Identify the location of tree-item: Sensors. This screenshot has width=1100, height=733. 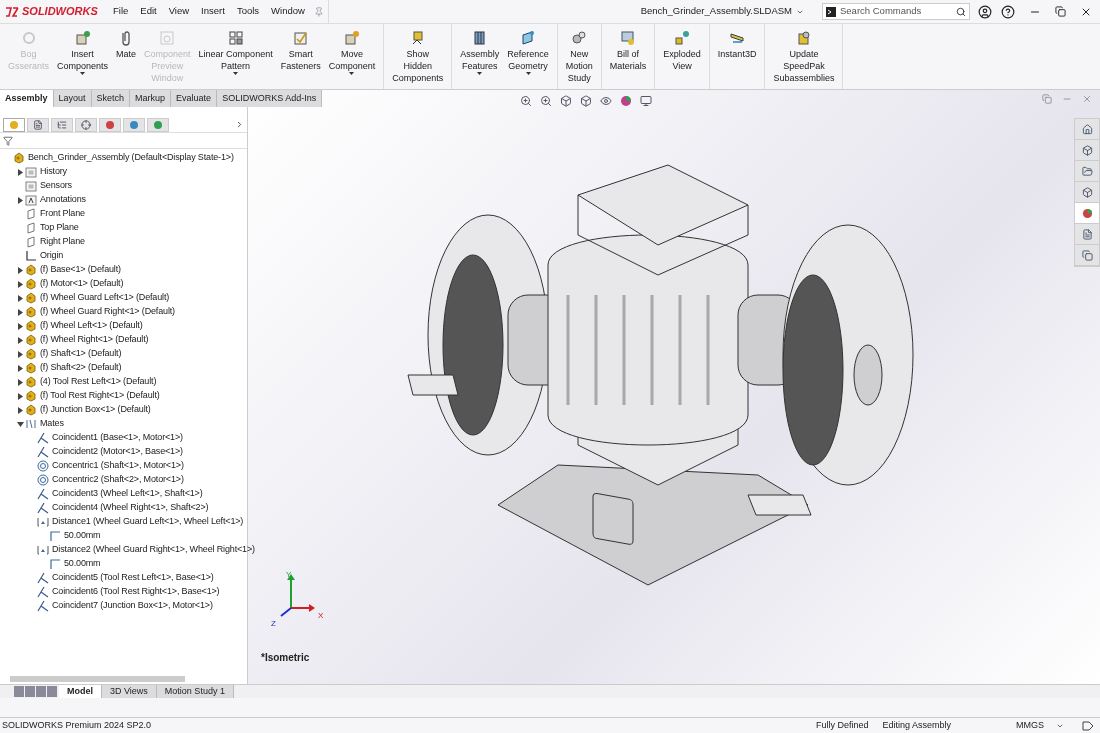
(56, 186).